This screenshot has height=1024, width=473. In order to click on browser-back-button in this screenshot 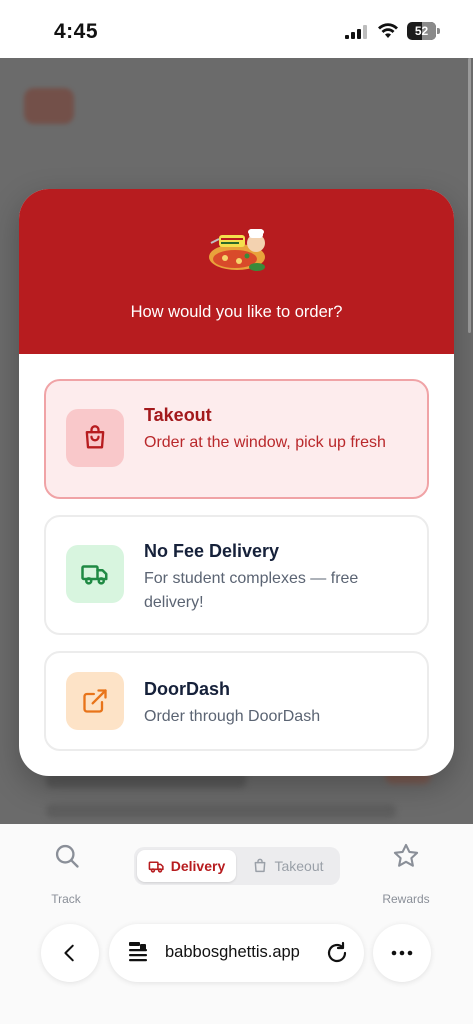, I will do `click(70, 953)`.